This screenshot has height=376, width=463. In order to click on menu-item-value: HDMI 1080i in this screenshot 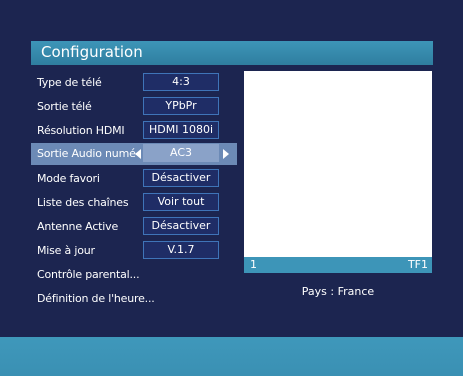, I will do `click(181, 130)`.